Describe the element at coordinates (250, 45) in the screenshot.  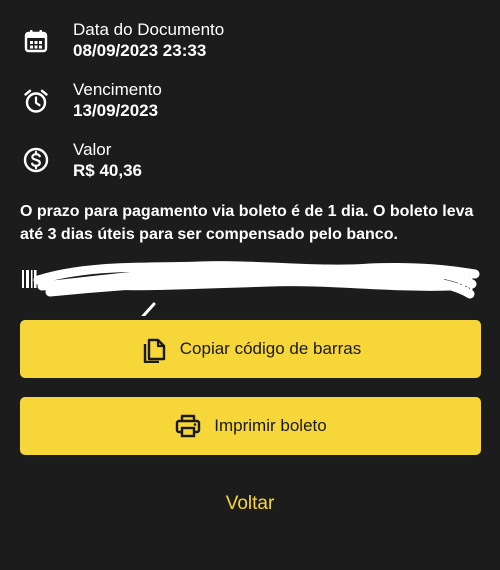
I see `document-date-row: Data do Documento 08/09/2023 23:33` at that location.